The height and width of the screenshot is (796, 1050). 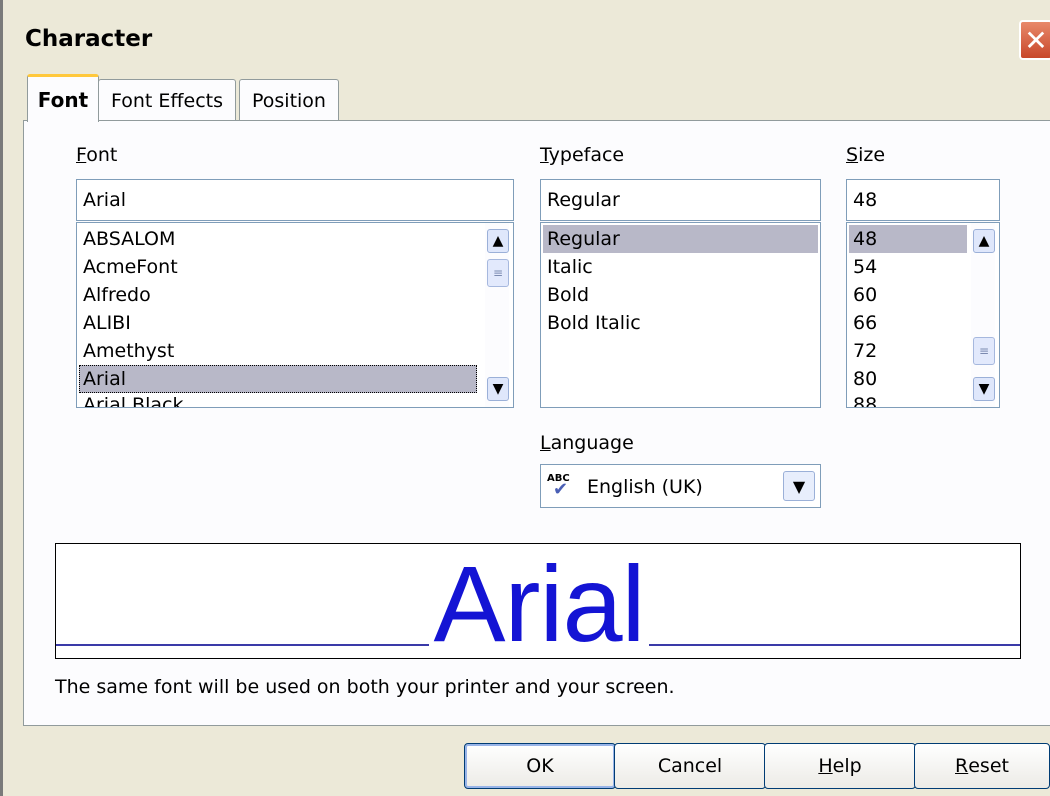 What do you see at coordinates (279, 295) in the screenshot?
I see `font-list-item: Alfredo` at bounding box center [279, 295].